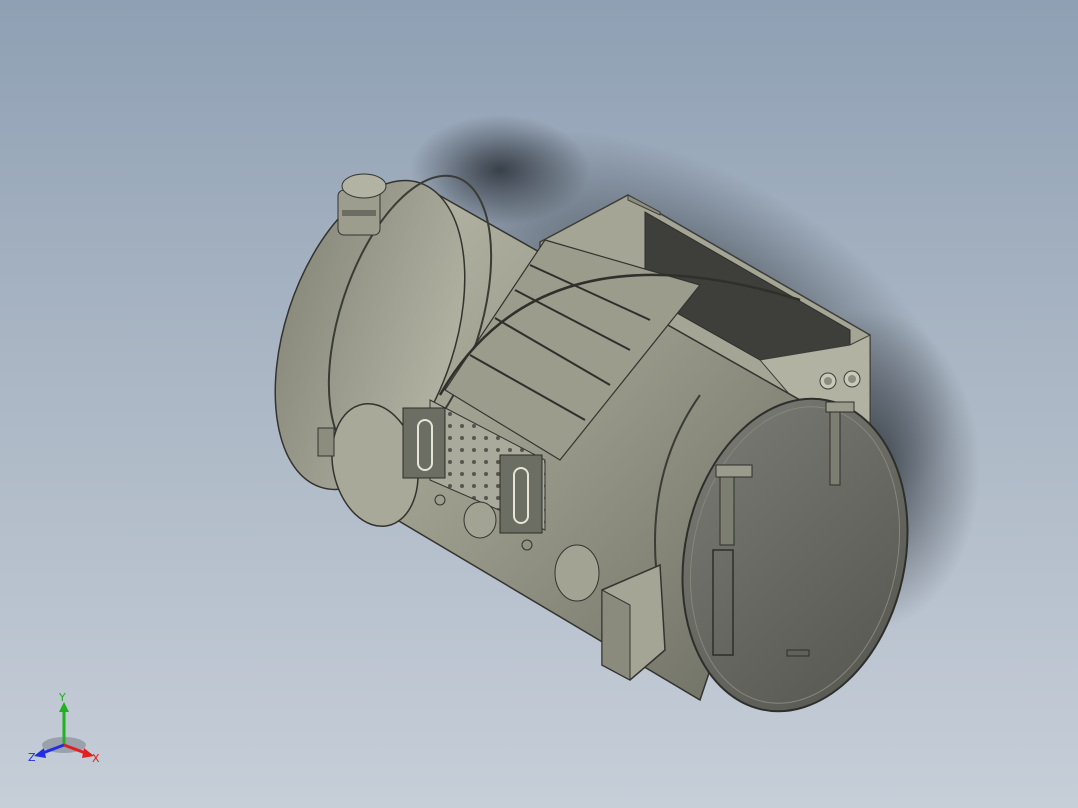 Image resolution: width=1078 pixels, height=808 pixels. What do you see at coordinates (362, 204) in the screenshot?
I see `motor` at bounding box center [362, 204].